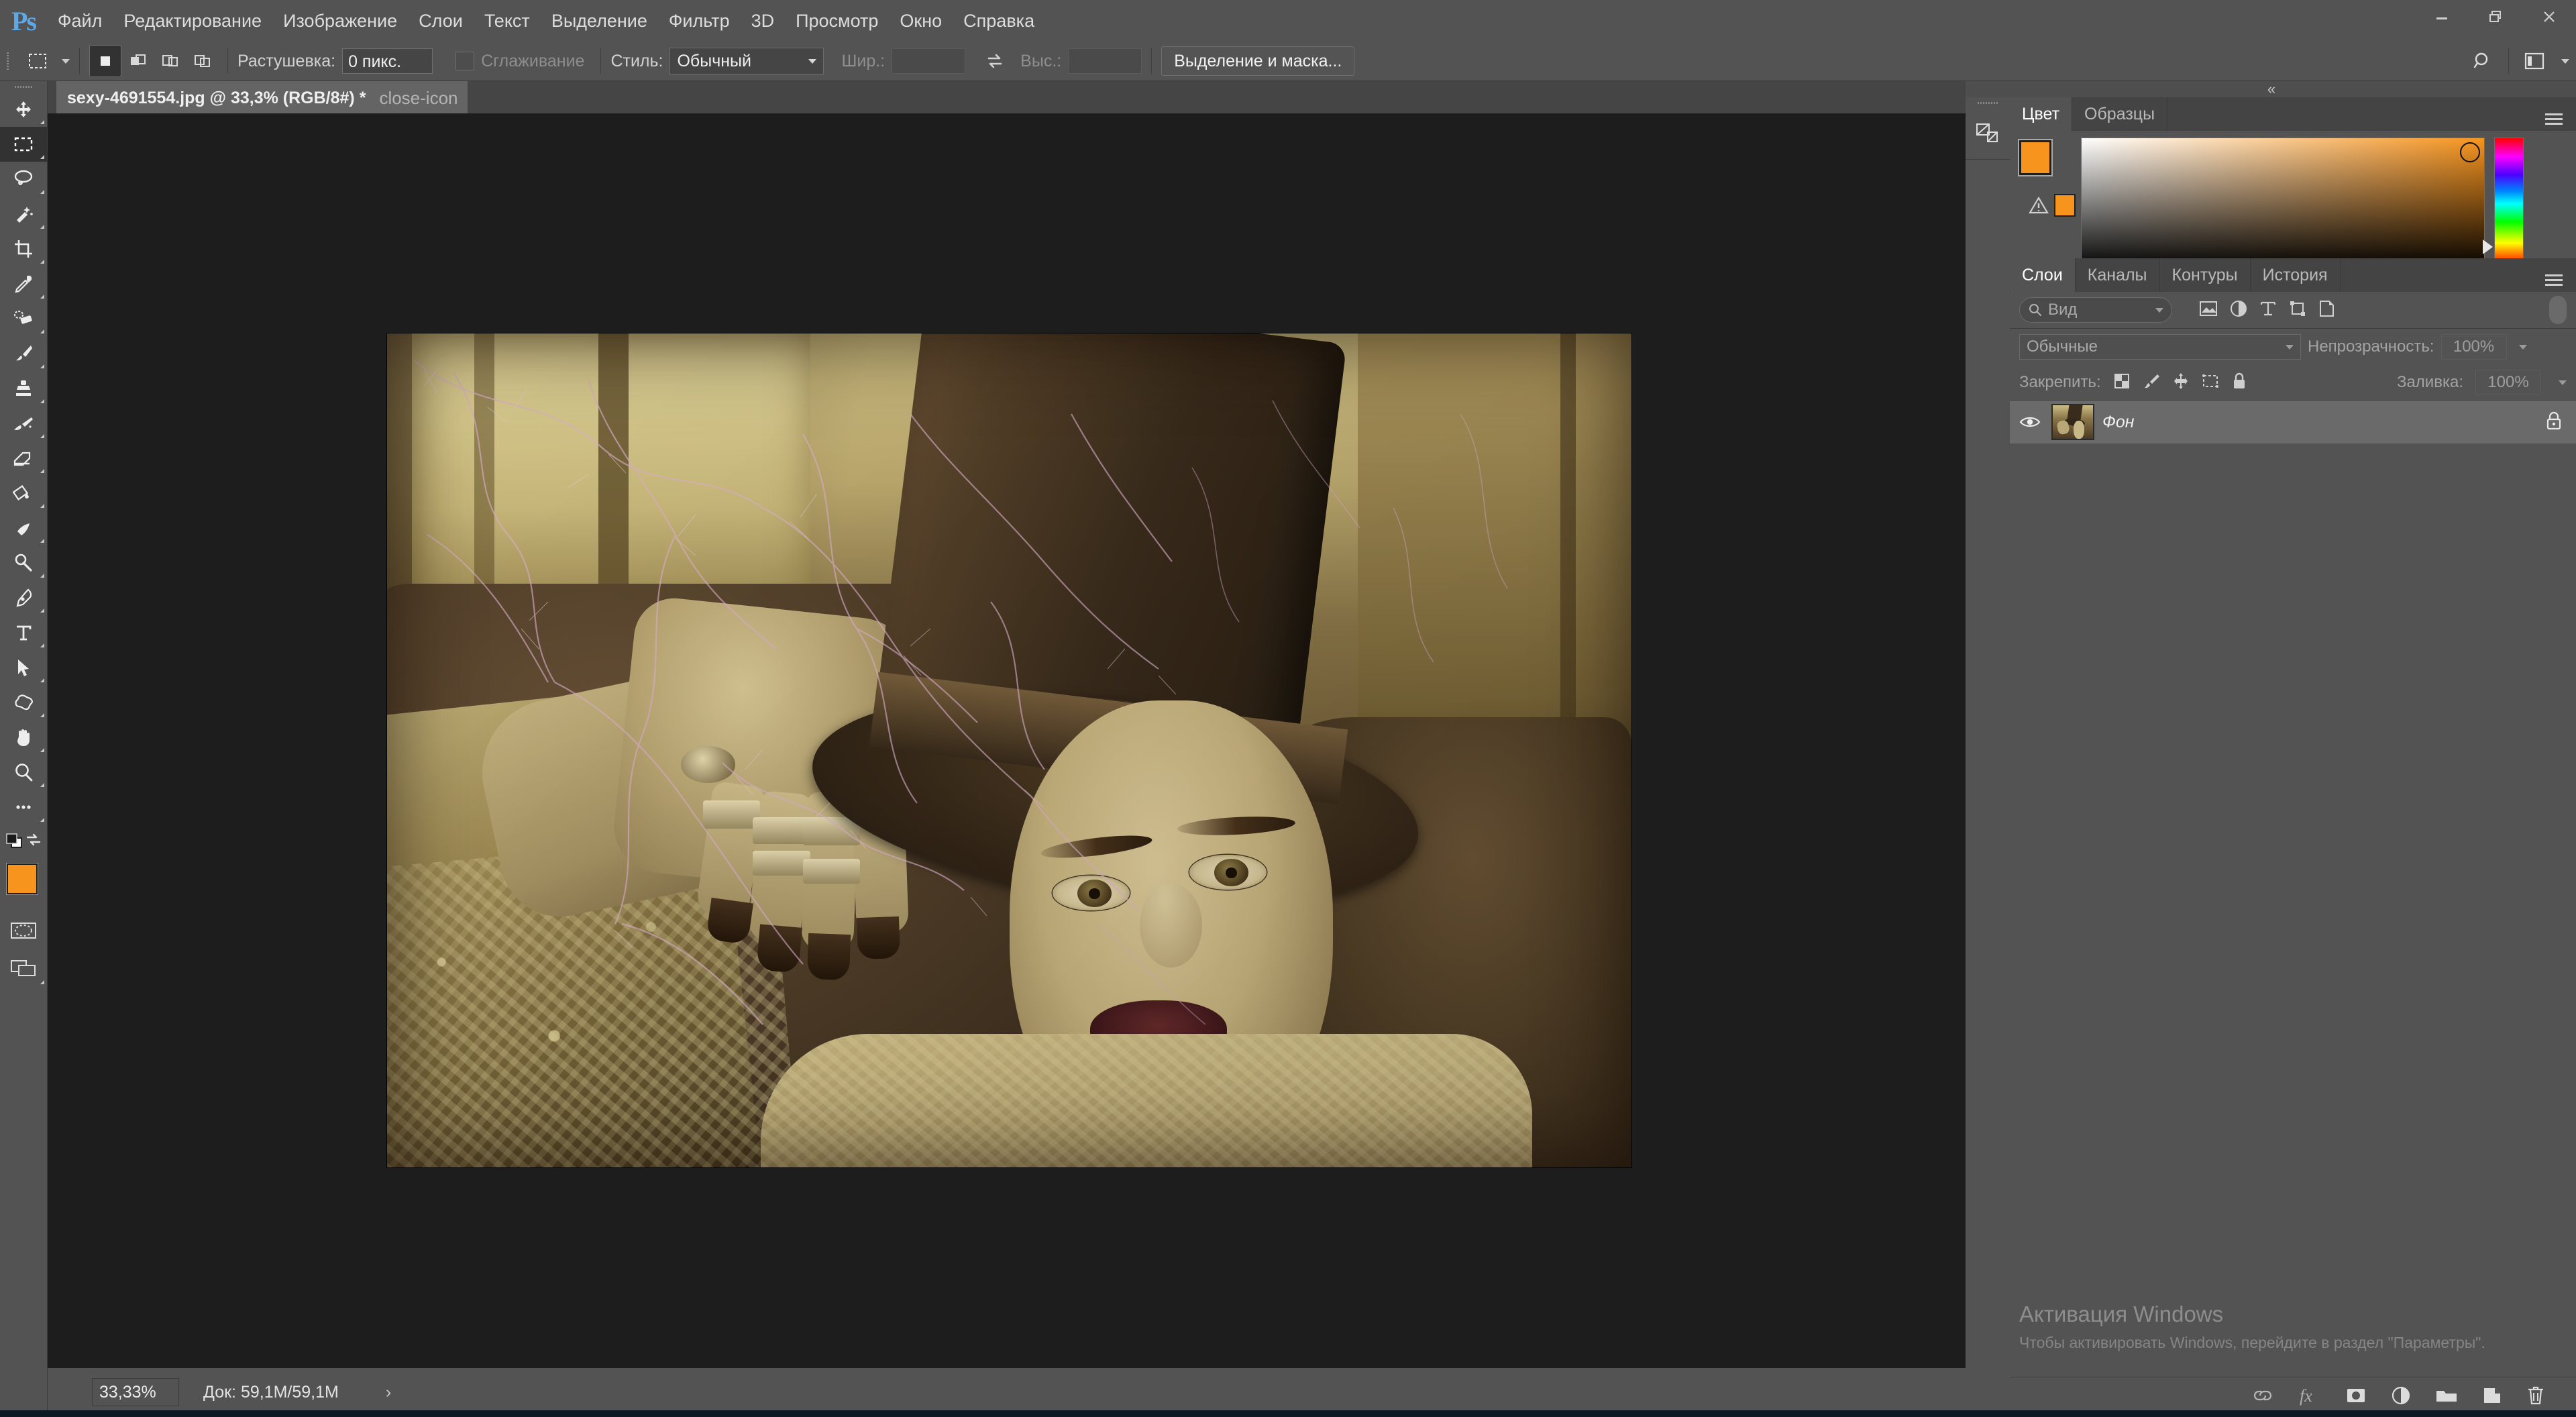  I want to click on minimize-button, so click(2442, 17).